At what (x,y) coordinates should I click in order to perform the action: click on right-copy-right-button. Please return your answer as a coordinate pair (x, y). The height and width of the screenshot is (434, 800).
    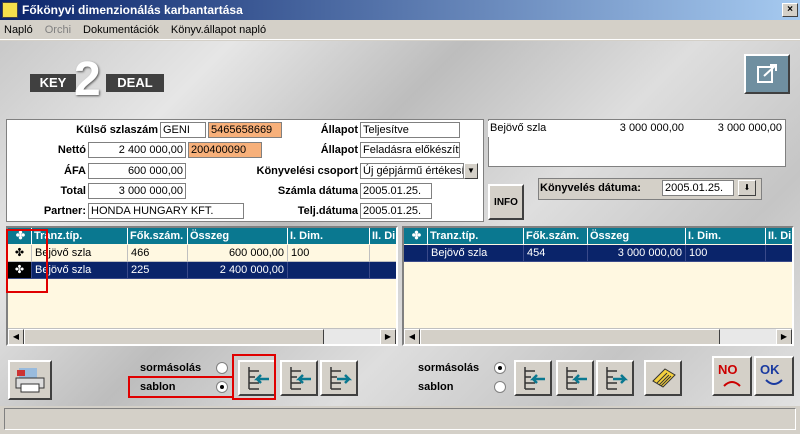
    Looking at the image, I should click on (615, 378).